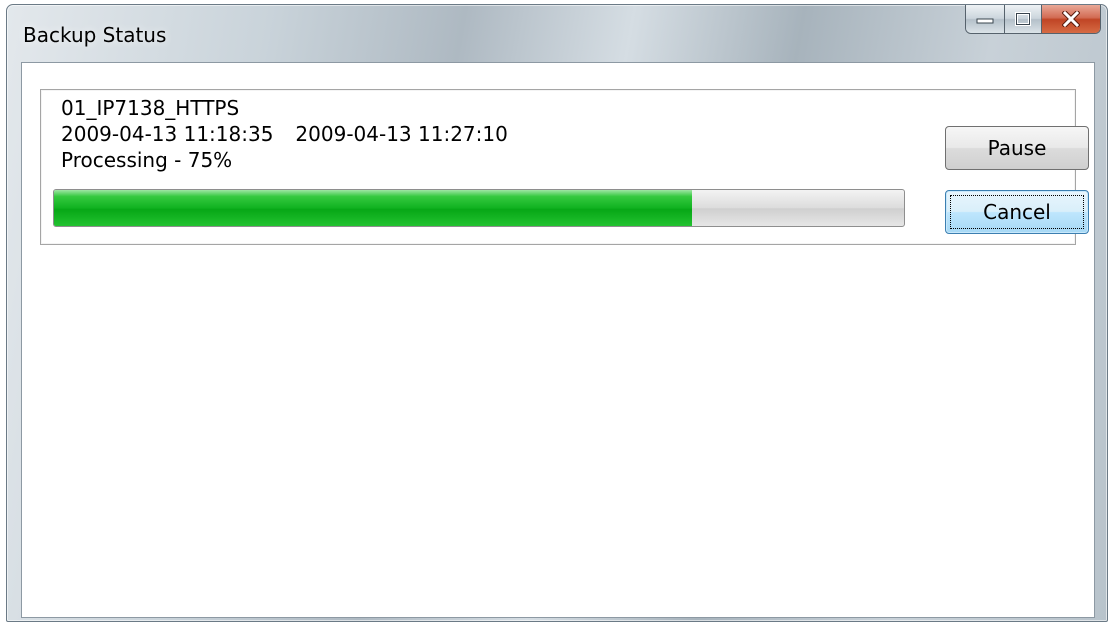  I want to click on title-bar: Backup Status, so click(557, 33).